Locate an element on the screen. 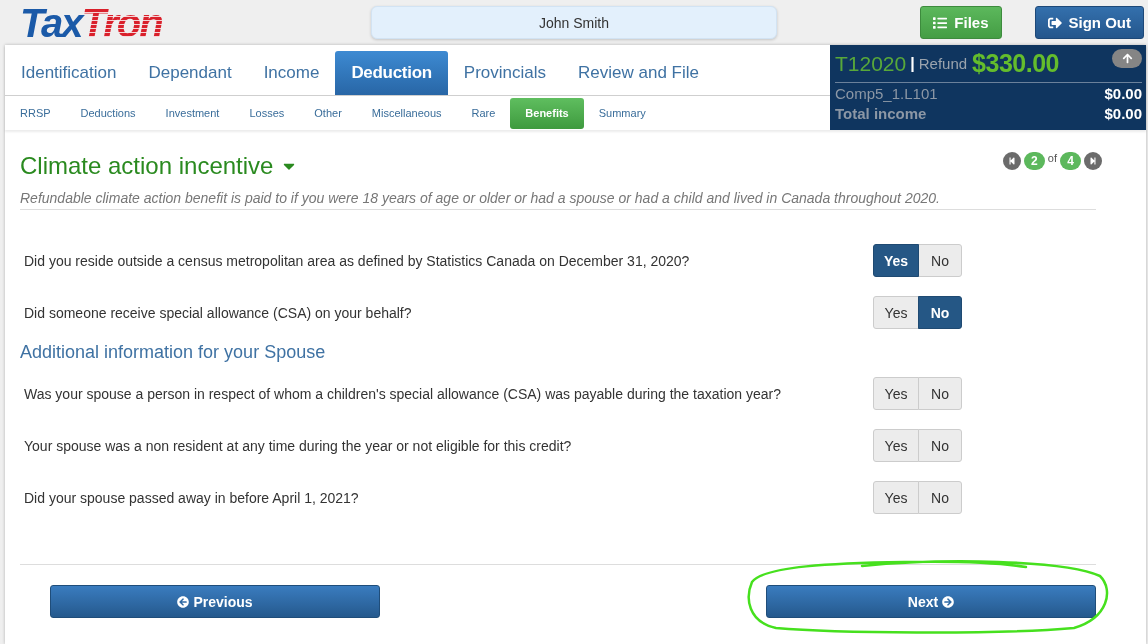 The width and height of the screenshot is (1148, 644). sub-tab: Deductions is located at coordinates (108, 113).